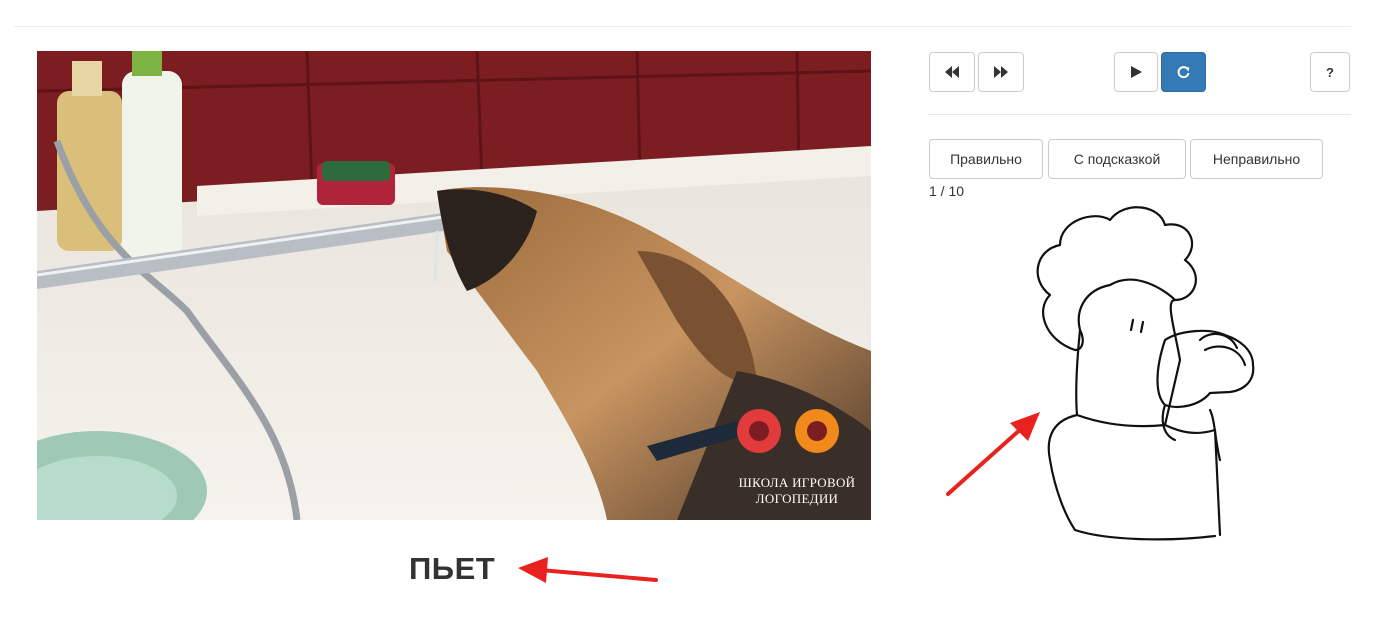 The height and width of the screenshot is (618, 1382). I want to click on play-icon, so click(1136, 72).